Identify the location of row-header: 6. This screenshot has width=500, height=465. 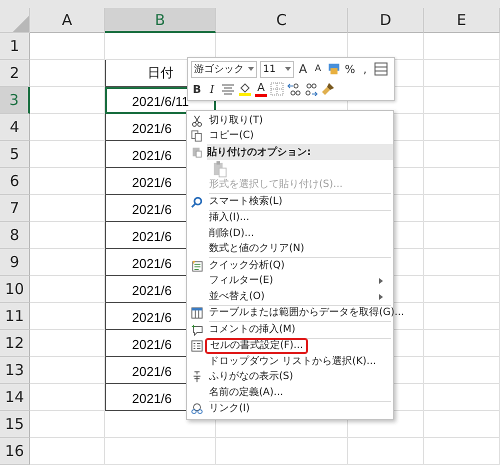
(15, 181).